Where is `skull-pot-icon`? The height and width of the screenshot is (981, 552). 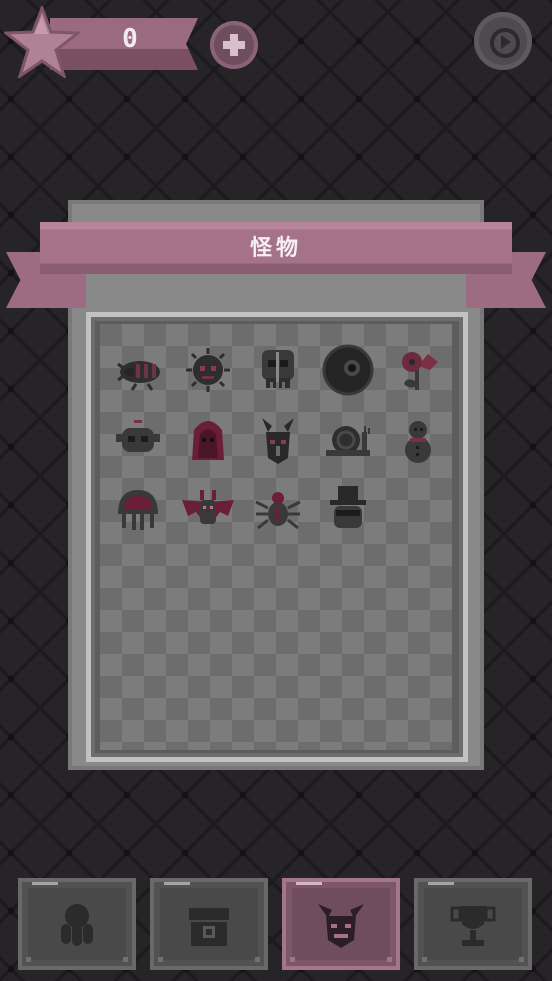 skull-pot-icon is located at coordinates (138, 436).